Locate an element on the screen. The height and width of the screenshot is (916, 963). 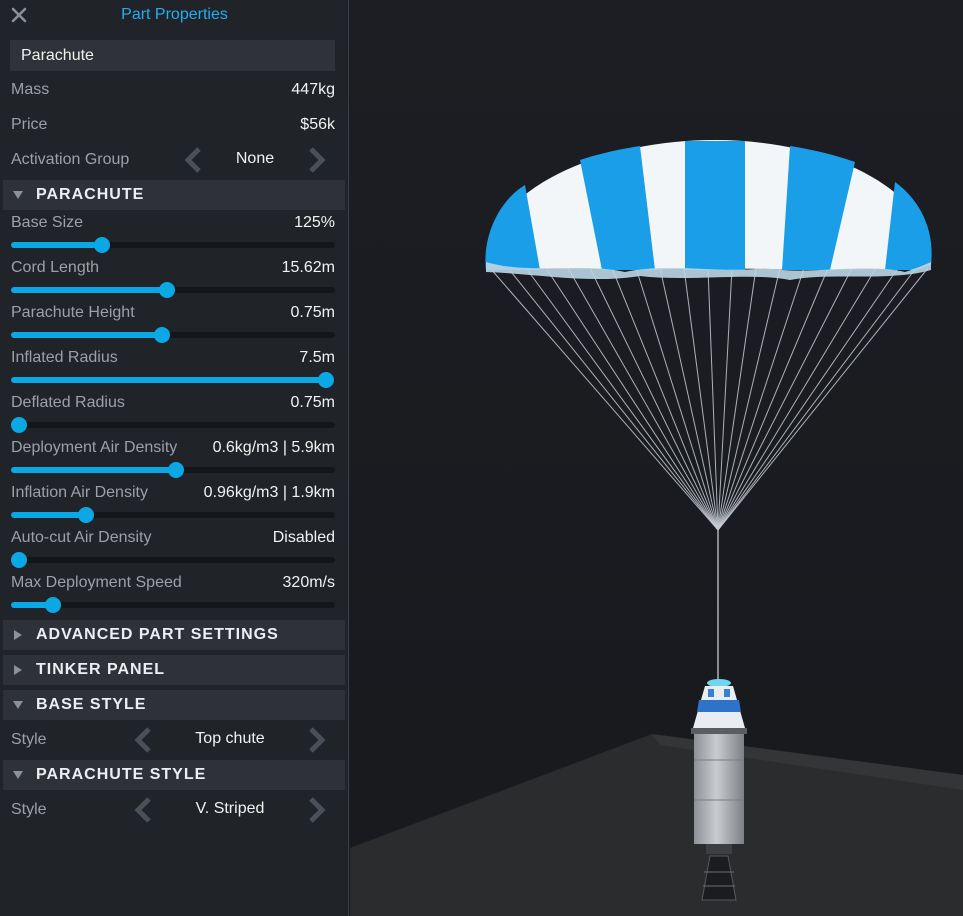
deflated-radius-value: 0.75m is located at coordinates (312, 402).